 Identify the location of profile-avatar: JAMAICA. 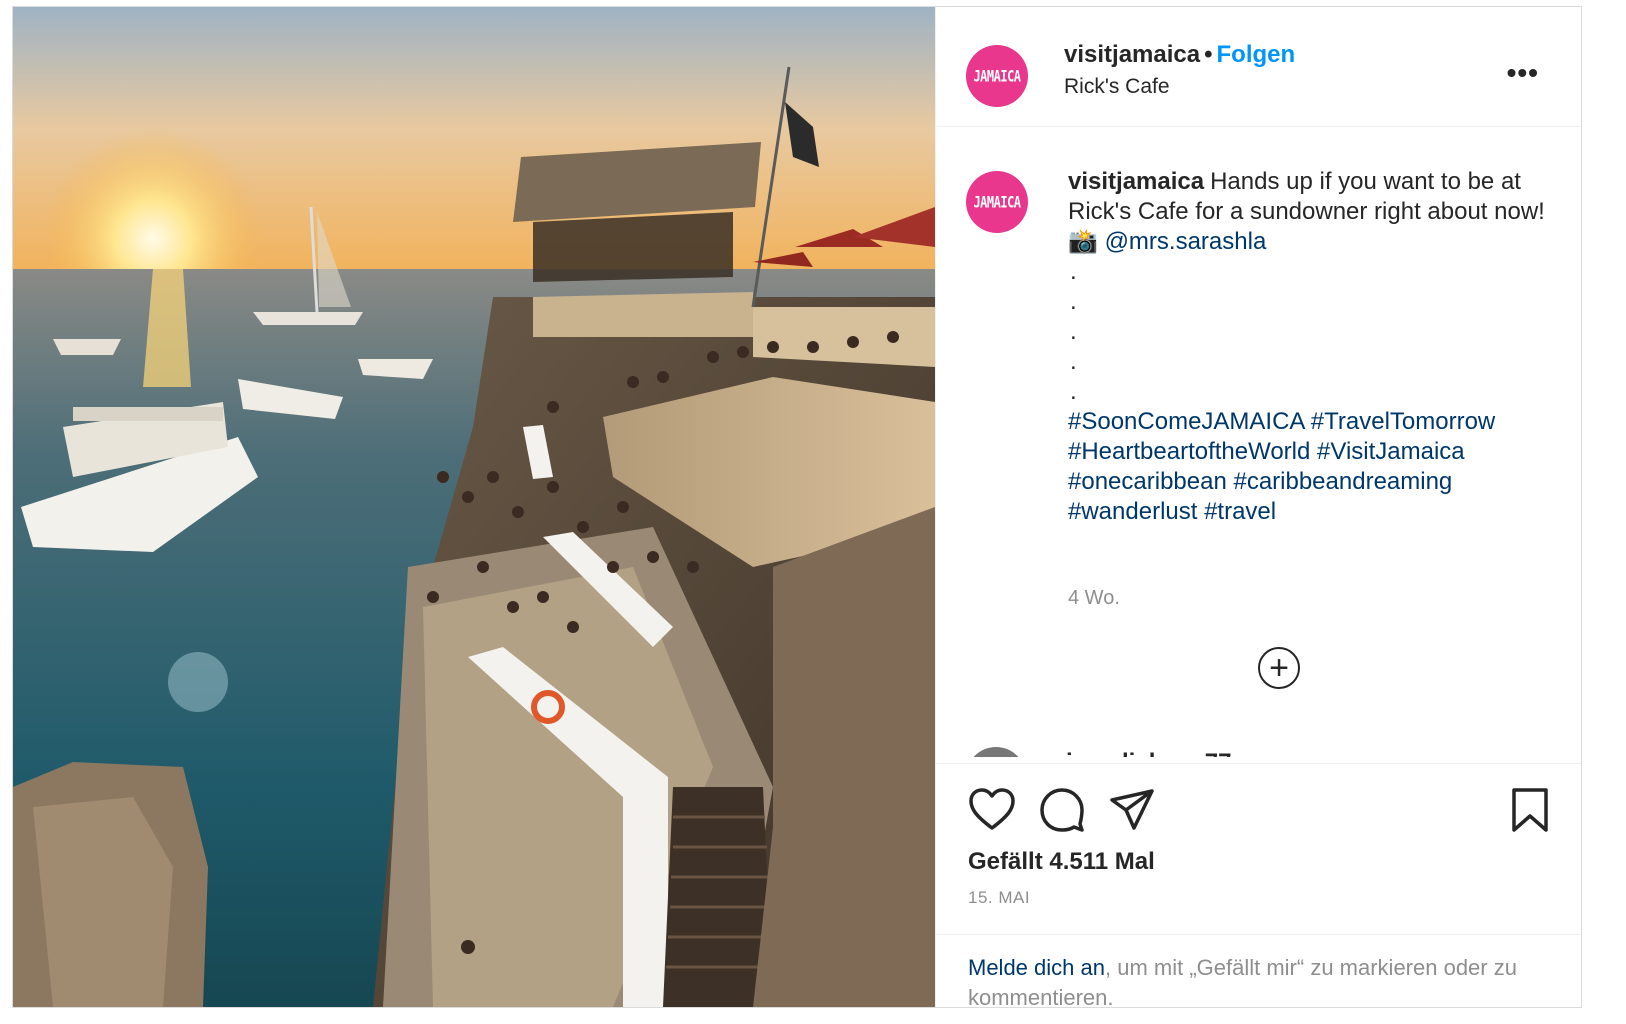
(997, 76).